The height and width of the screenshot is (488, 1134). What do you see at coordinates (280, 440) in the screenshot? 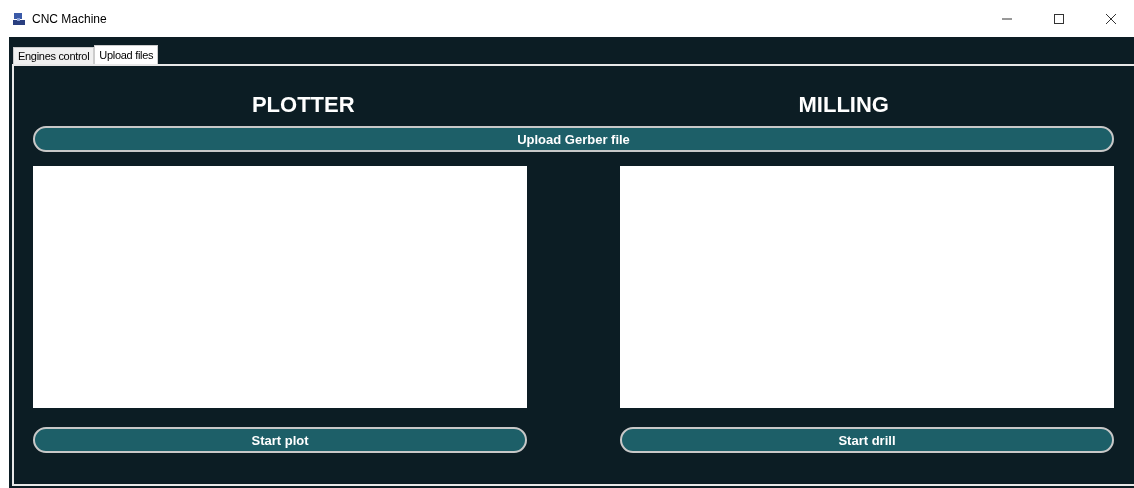
I see `start-button: Start plot` at bounding box center [280, 440].